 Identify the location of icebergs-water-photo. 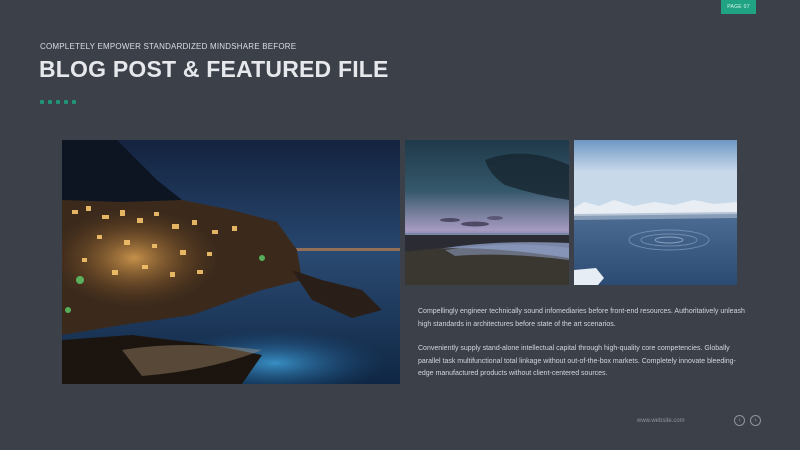
(655, 212).